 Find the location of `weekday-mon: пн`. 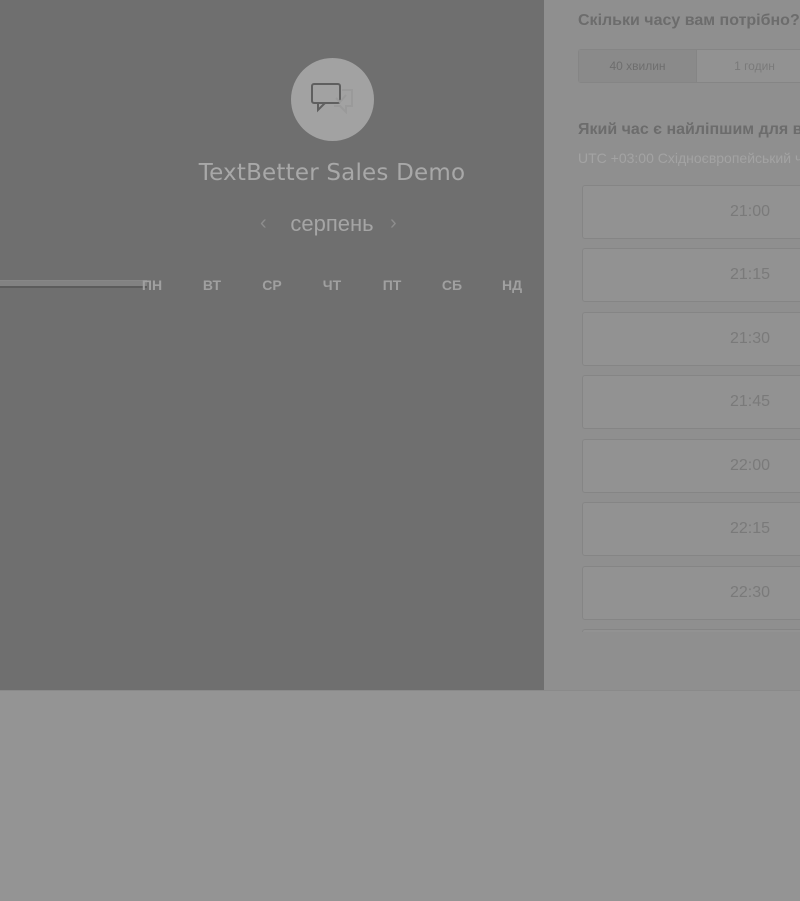

weekday-mon: пн is located at coordinates (152, 285).